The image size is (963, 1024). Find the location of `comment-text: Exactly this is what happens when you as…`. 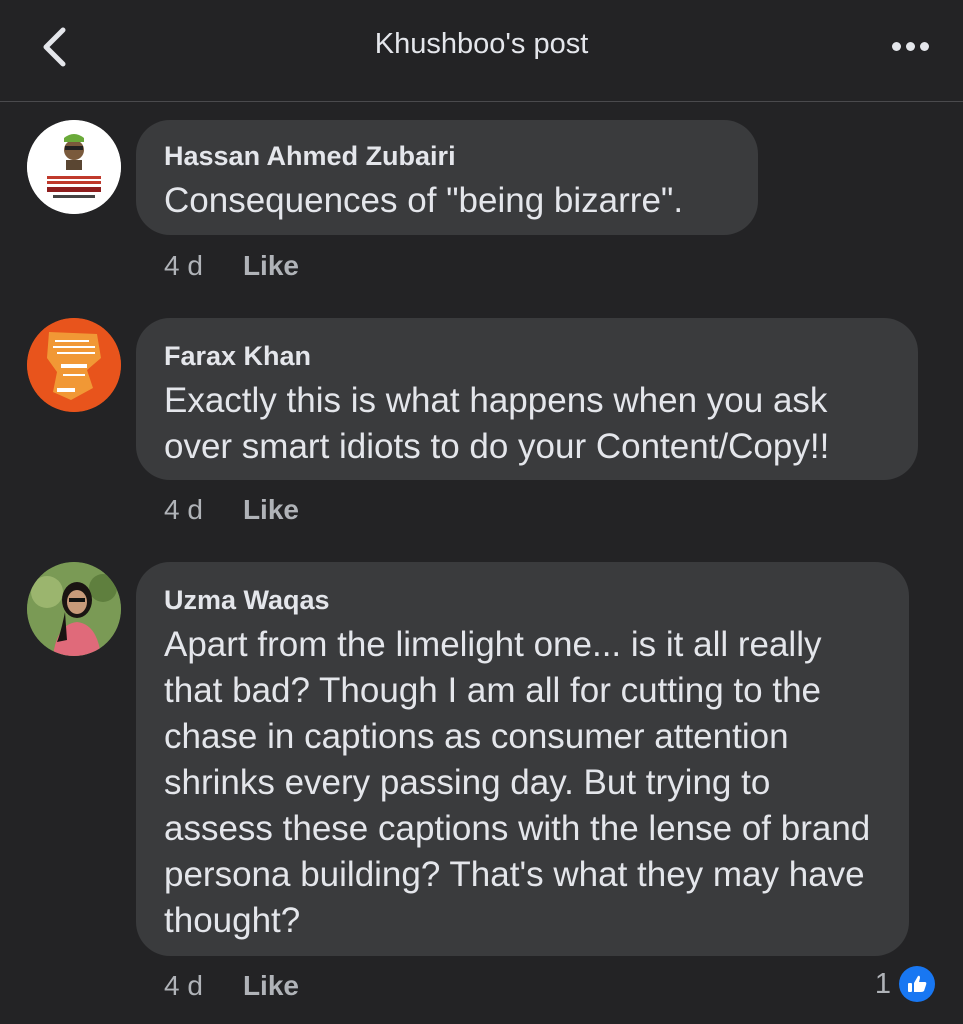

comment-text: Exactly this is what happens when you as… is located at coordinates (497, 423).